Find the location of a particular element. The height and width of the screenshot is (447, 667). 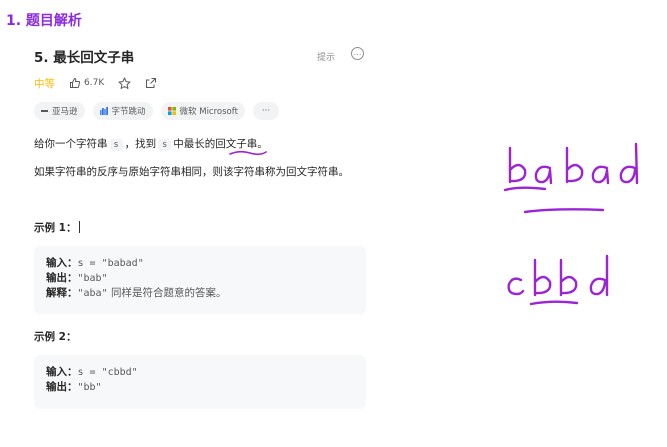

handwritten-underline-annotation is located at coordinates (248, 153).